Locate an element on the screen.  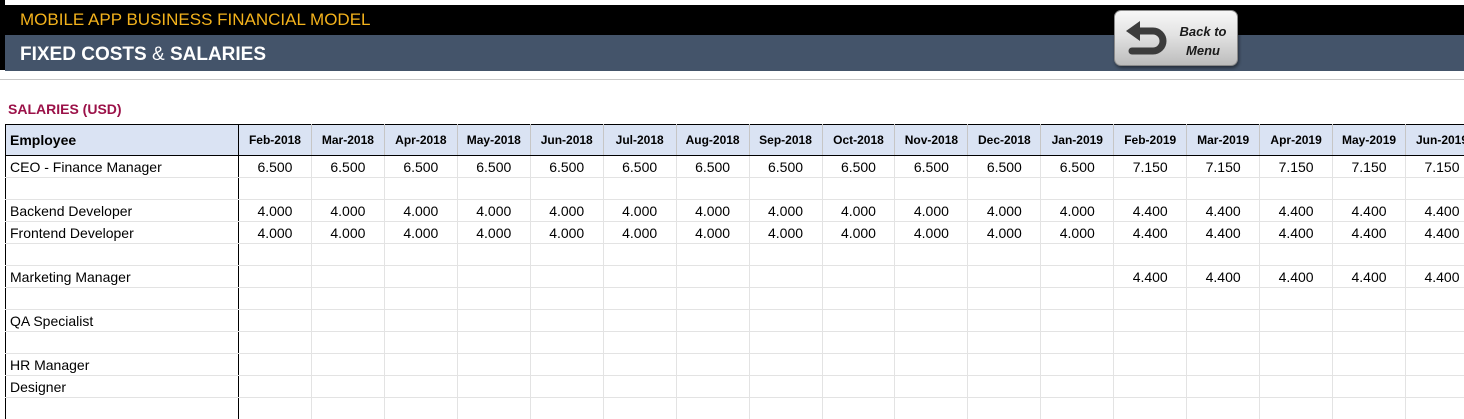
month-column-header: Jan-2019 is located at coordinates (1077, 140).